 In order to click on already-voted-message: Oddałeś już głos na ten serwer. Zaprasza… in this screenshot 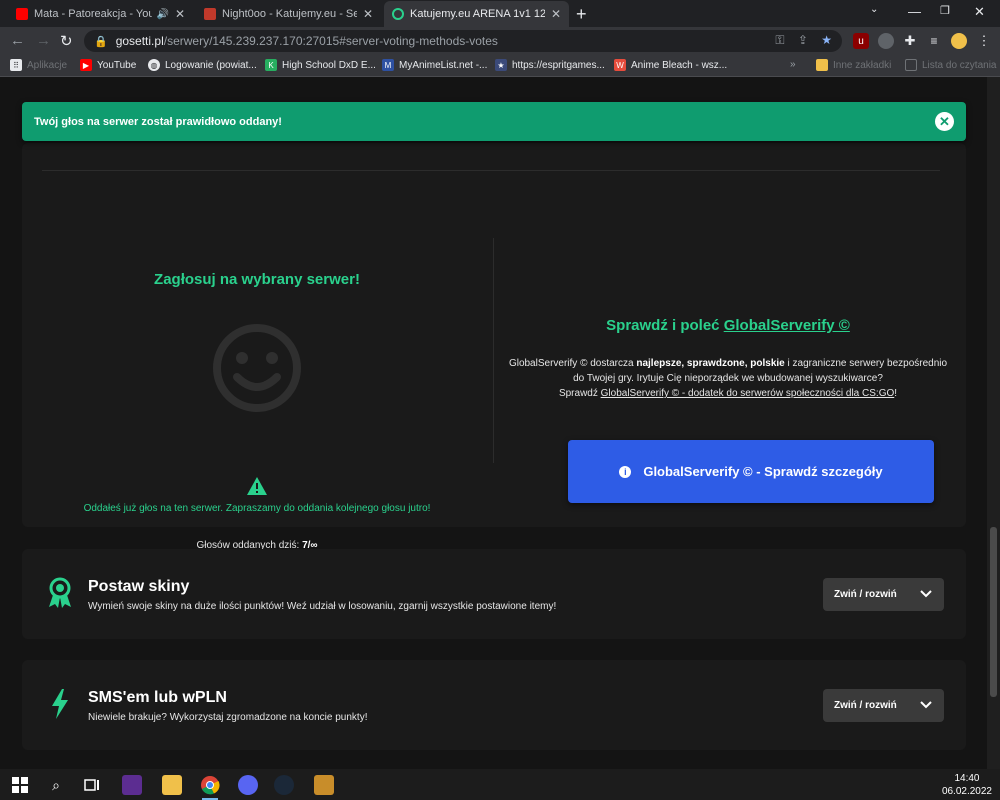, I will do `click(257, 508)`.